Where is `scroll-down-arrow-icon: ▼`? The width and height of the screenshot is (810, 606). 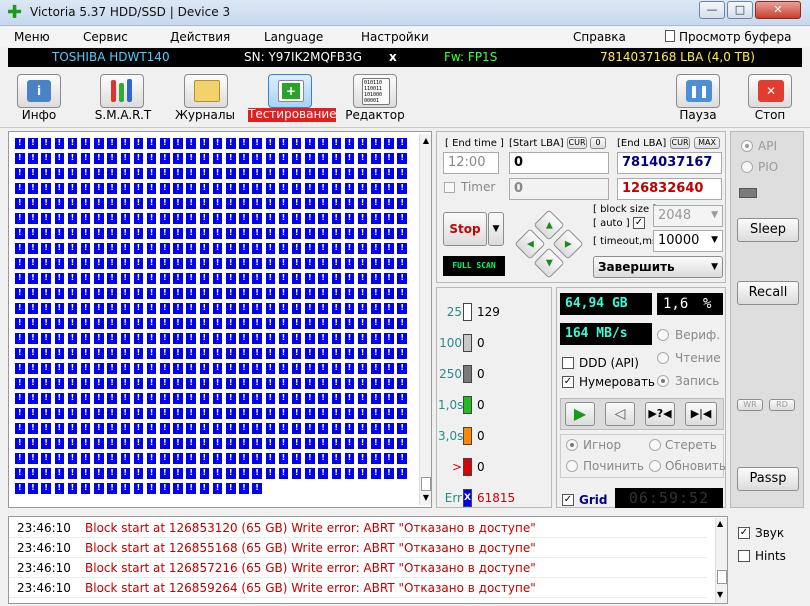
scroll-down-arrow-icon: ▼ is located at coordinates (426, 498).